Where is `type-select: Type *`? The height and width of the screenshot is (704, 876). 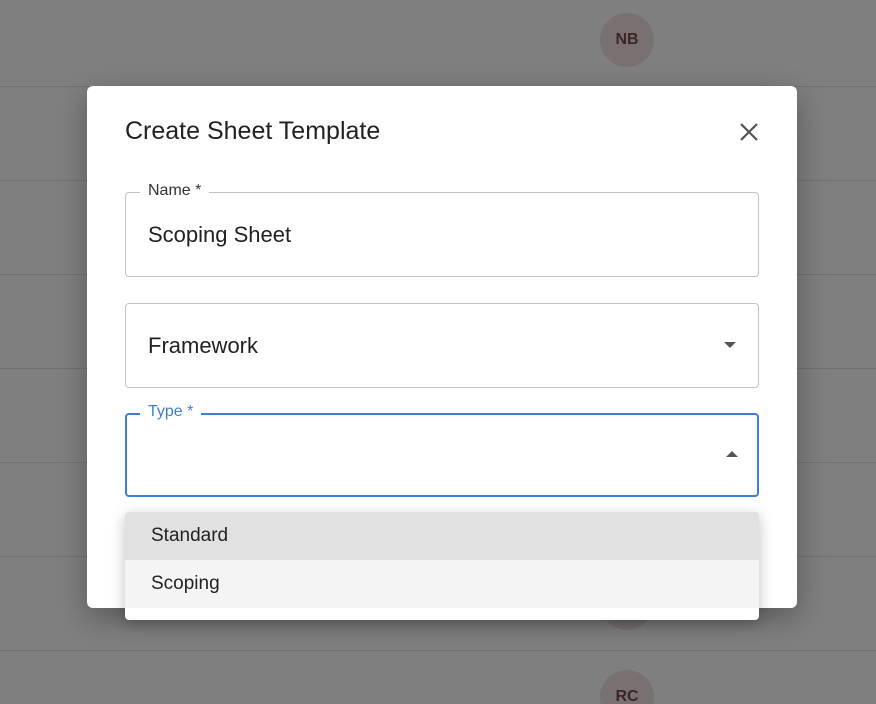
type-select: Type * is located at coordinates (442, 450).